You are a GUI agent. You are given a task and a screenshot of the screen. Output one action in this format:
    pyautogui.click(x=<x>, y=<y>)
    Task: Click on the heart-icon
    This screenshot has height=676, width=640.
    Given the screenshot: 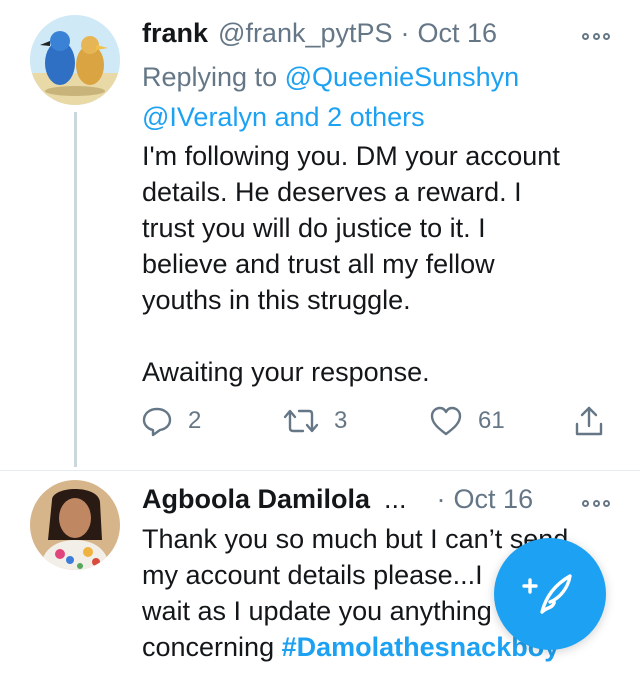 What is the action you would take?
    pyautogui.click(x=446, y=421)
    